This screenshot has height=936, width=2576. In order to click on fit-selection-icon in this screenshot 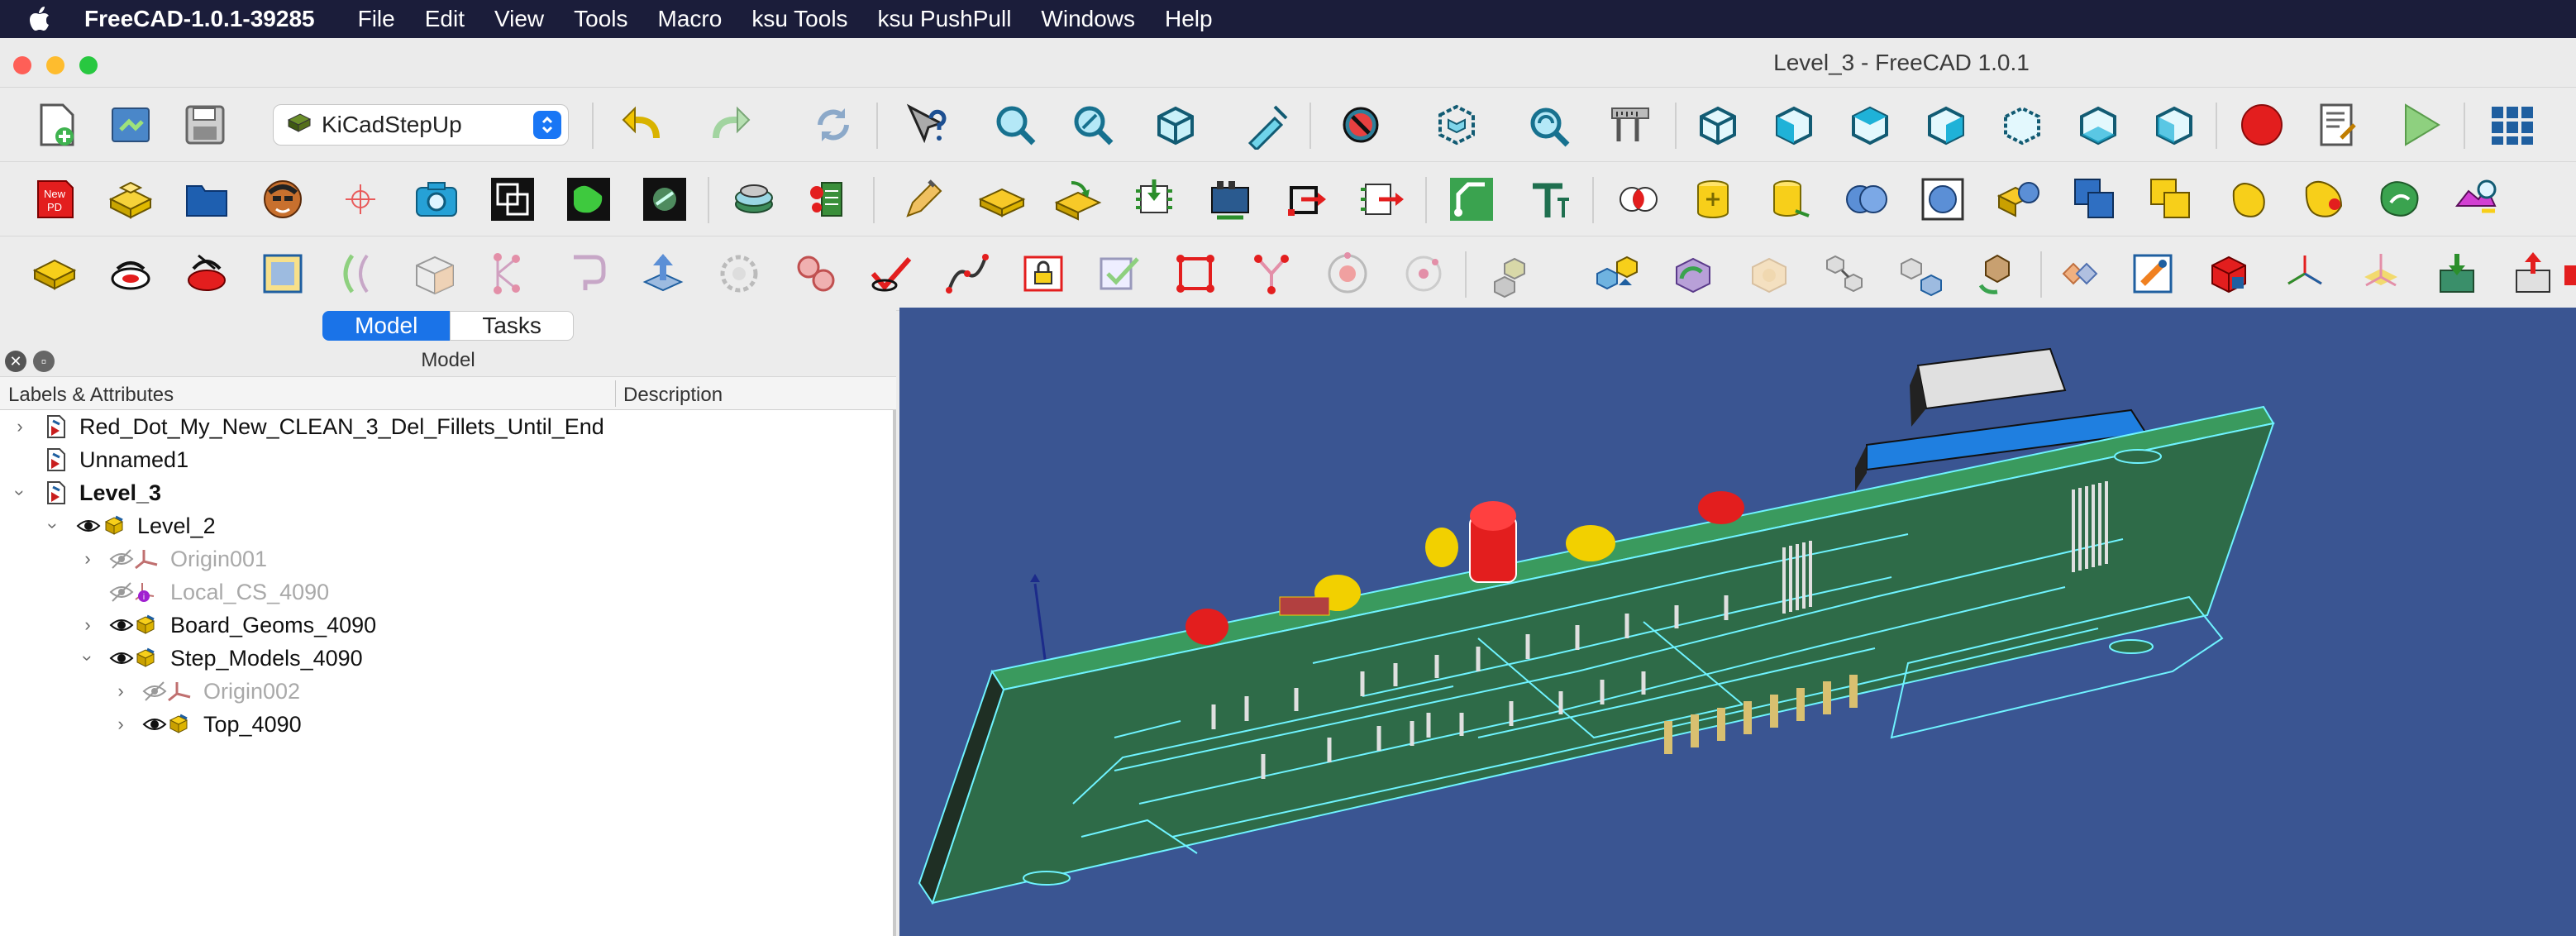, I will do `click(1092, 124)`.